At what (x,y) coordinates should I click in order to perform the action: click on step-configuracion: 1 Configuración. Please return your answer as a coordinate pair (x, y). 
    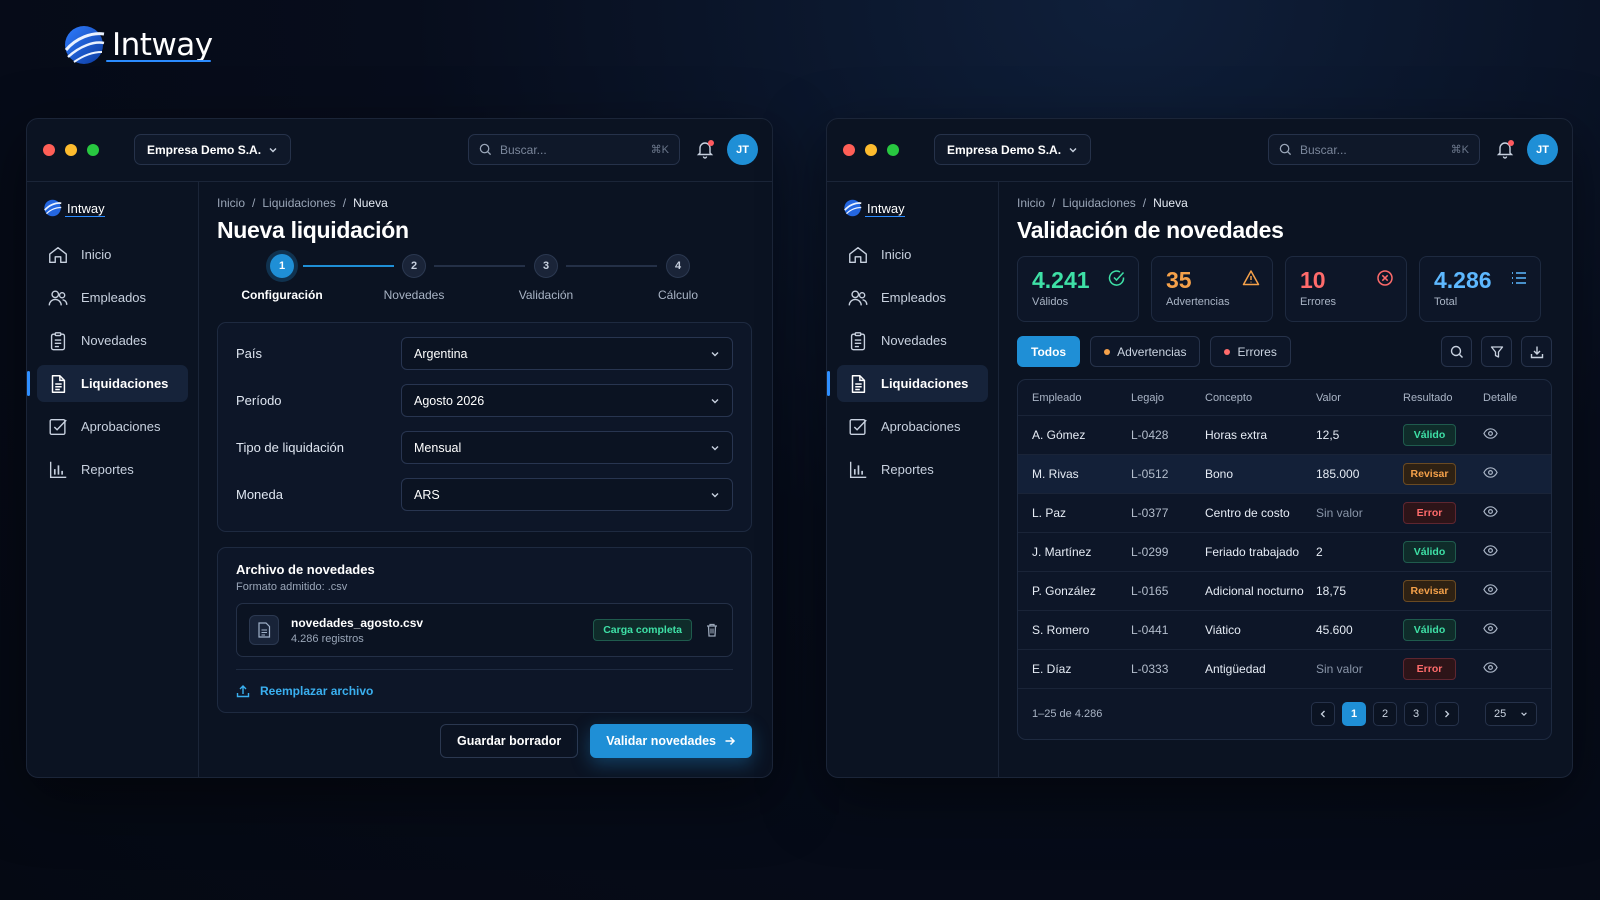
    Looking at the image, I should click on (282, 278).